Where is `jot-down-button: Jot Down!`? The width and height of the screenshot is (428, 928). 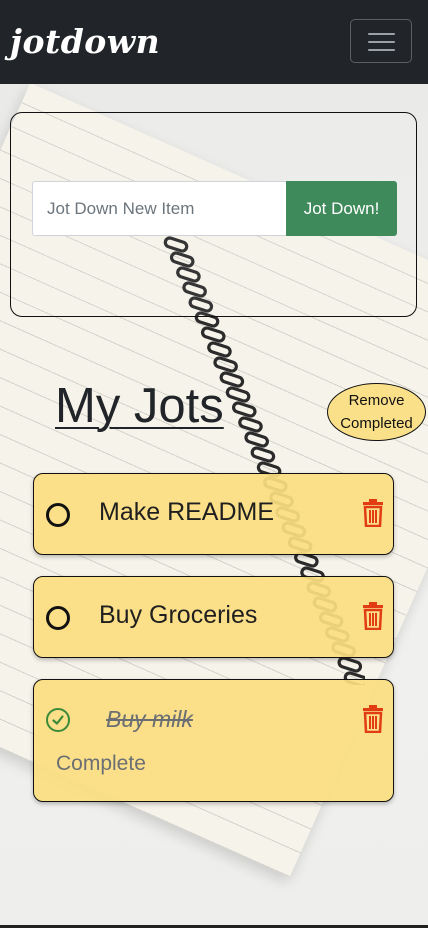
jot-down-button: Jot Down! is located at coordinates (341, 208).